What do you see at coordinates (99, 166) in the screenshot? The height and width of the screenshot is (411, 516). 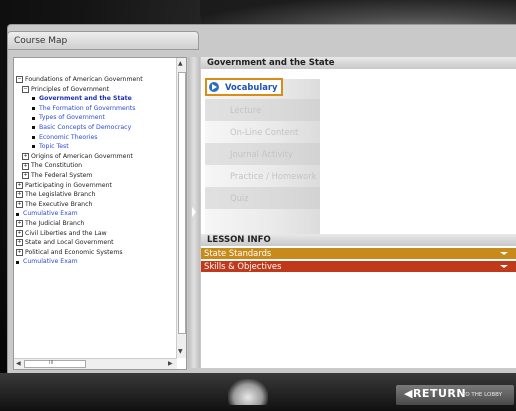 I see `tree-item: + The Constitution` at bounding box center [99, 166].